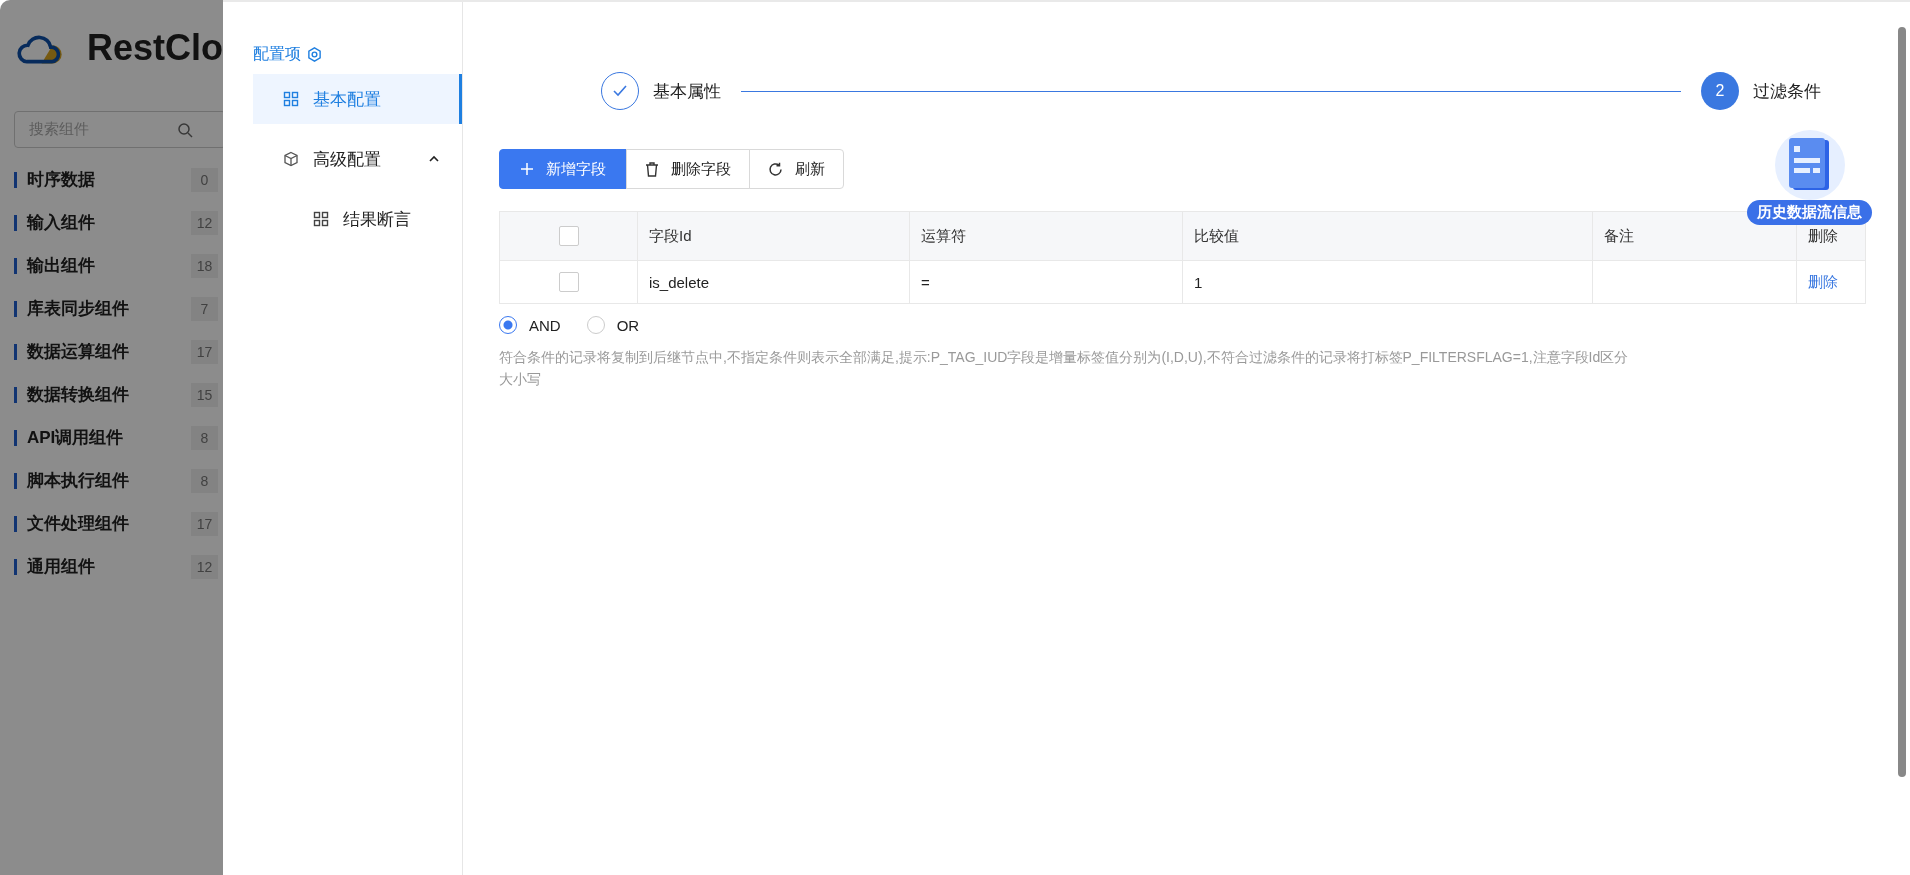  I want to click on category-count: 0, so click(204, 179).